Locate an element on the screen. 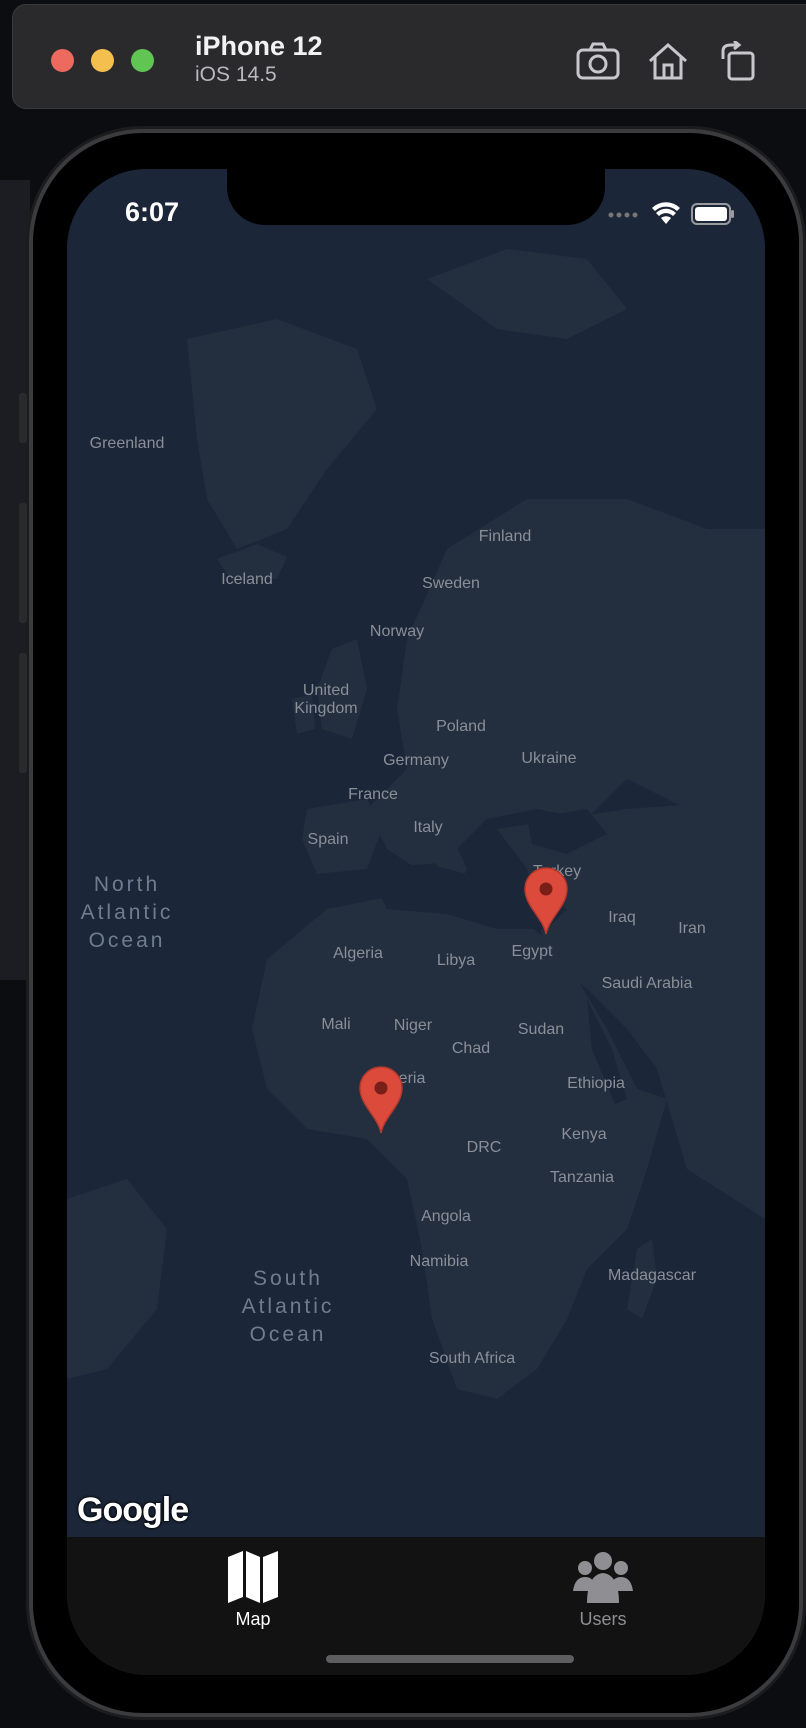  status-time: 6:07 is located at coordinates (152, 212).